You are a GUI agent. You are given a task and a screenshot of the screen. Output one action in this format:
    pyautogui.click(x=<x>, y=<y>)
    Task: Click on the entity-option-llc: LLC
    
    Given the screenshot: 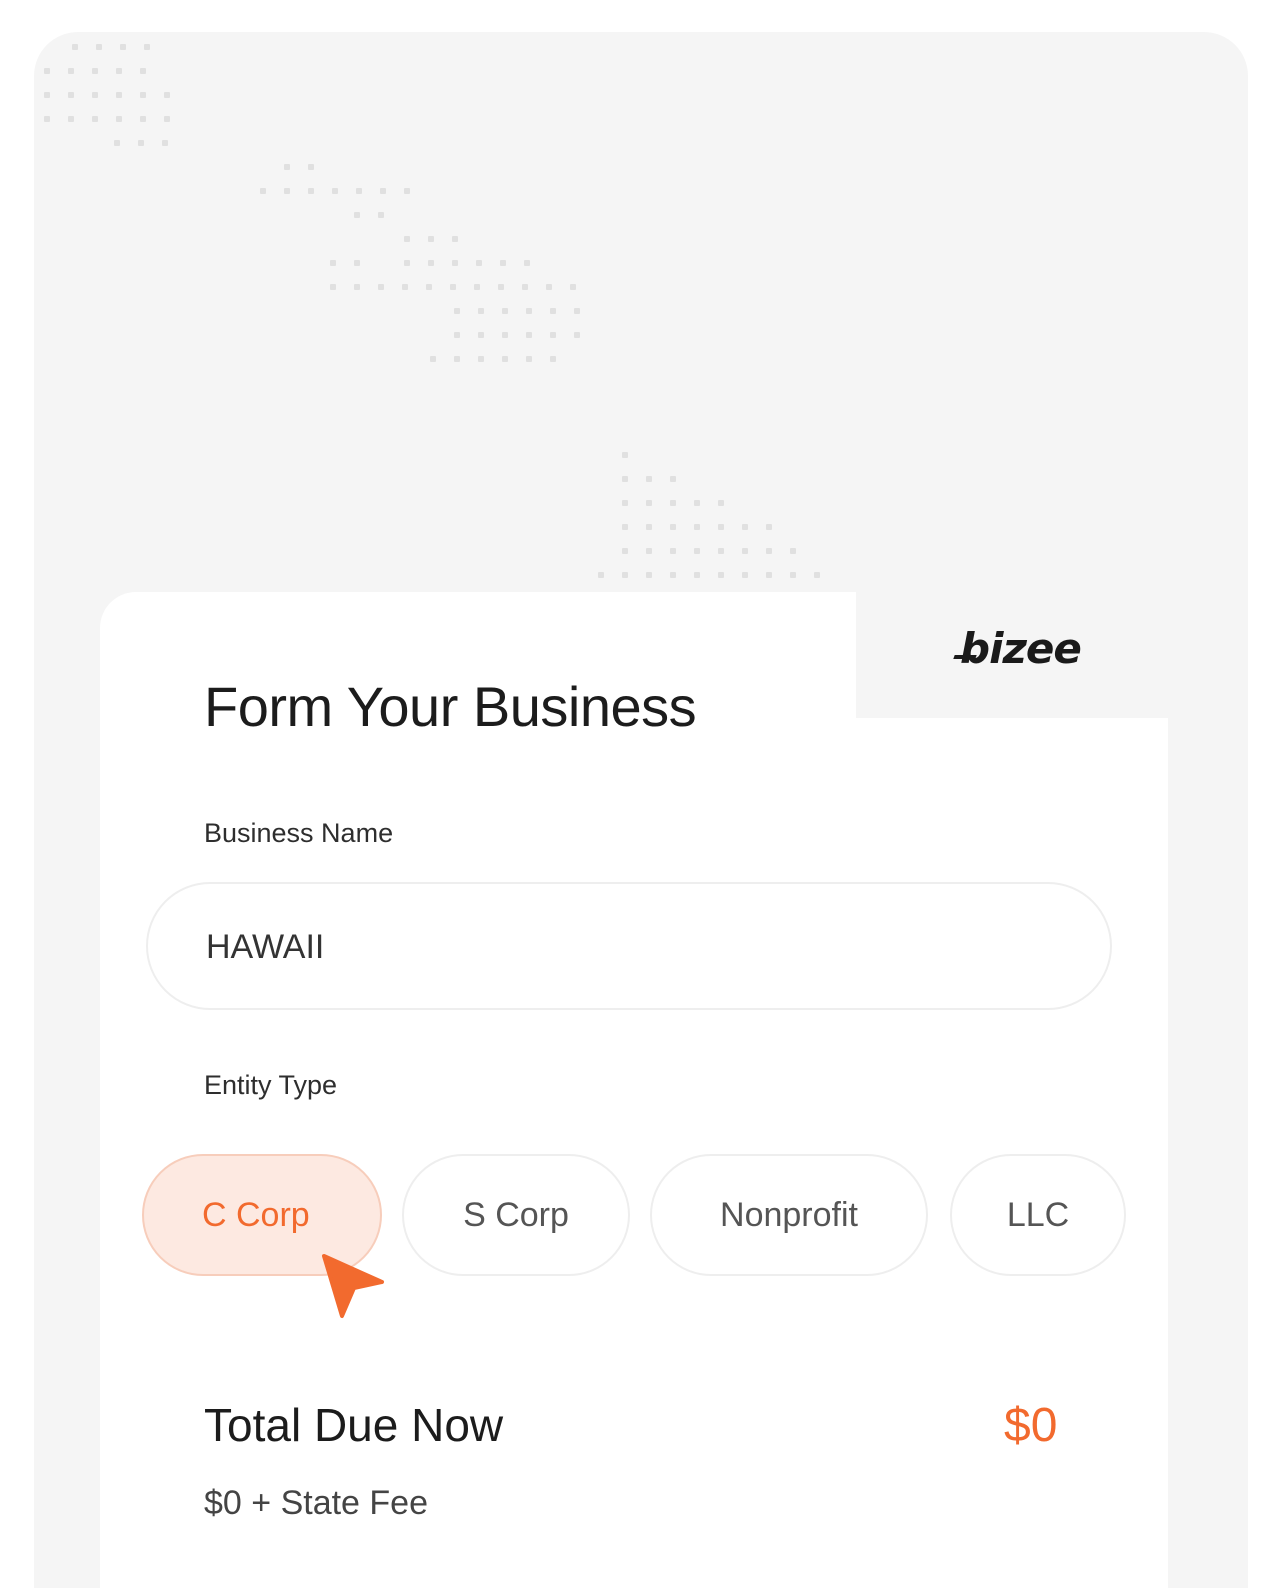 What is the action you would take?
    pyautogui.click(x=1038, y=1215)
    